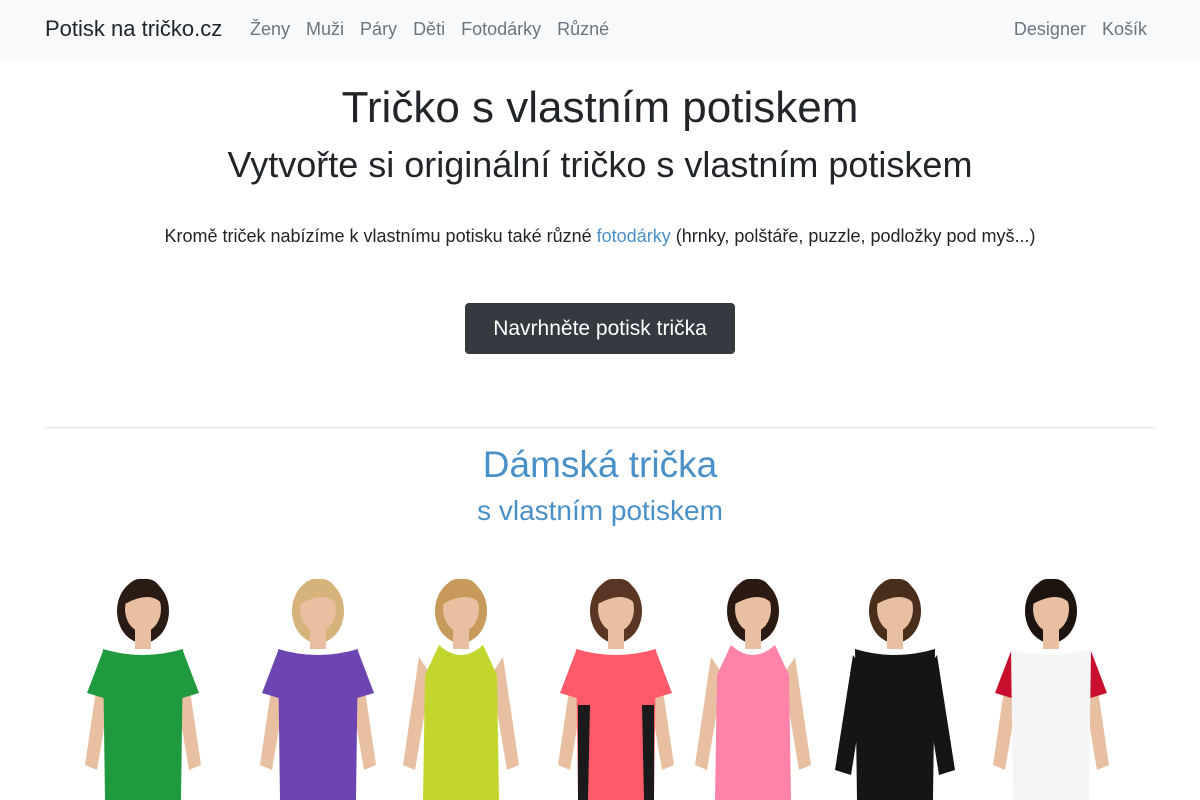 The image size is (1200, 800). I want to click on nav-link-deti: Děti, so click(429, 29).